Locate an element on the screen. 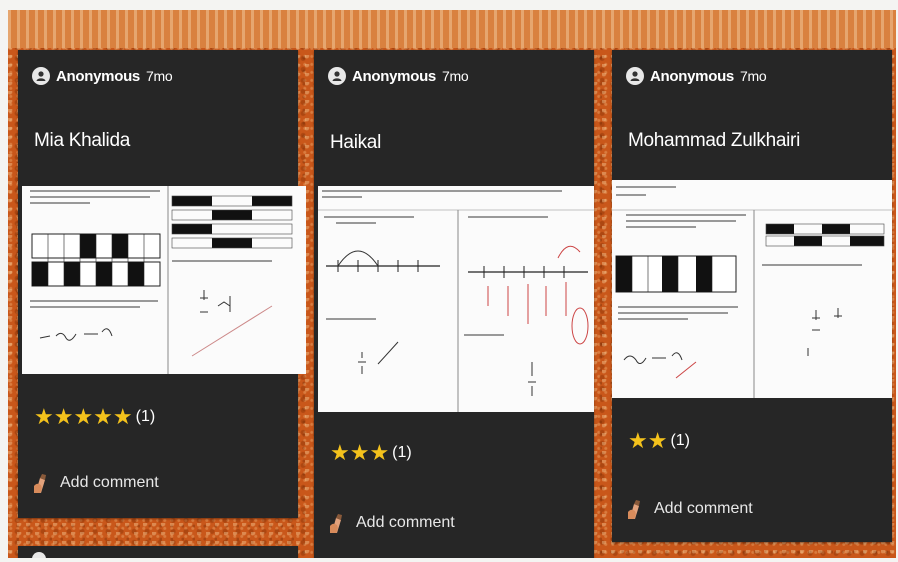 Image resolution: width=898 pixels, height=562 pixels. post-rating: ★★★★★ (1) is located at coordinates (94, 417).